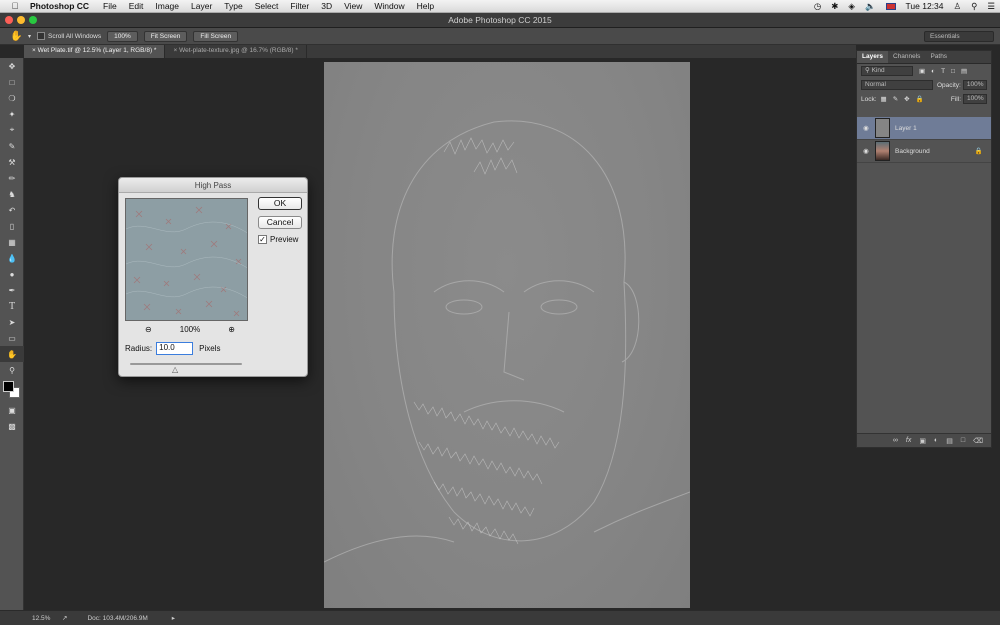  Describe the element at coordinates (262, 239) in the screenshot. I see `preview-checkbox: ✓` at that location.